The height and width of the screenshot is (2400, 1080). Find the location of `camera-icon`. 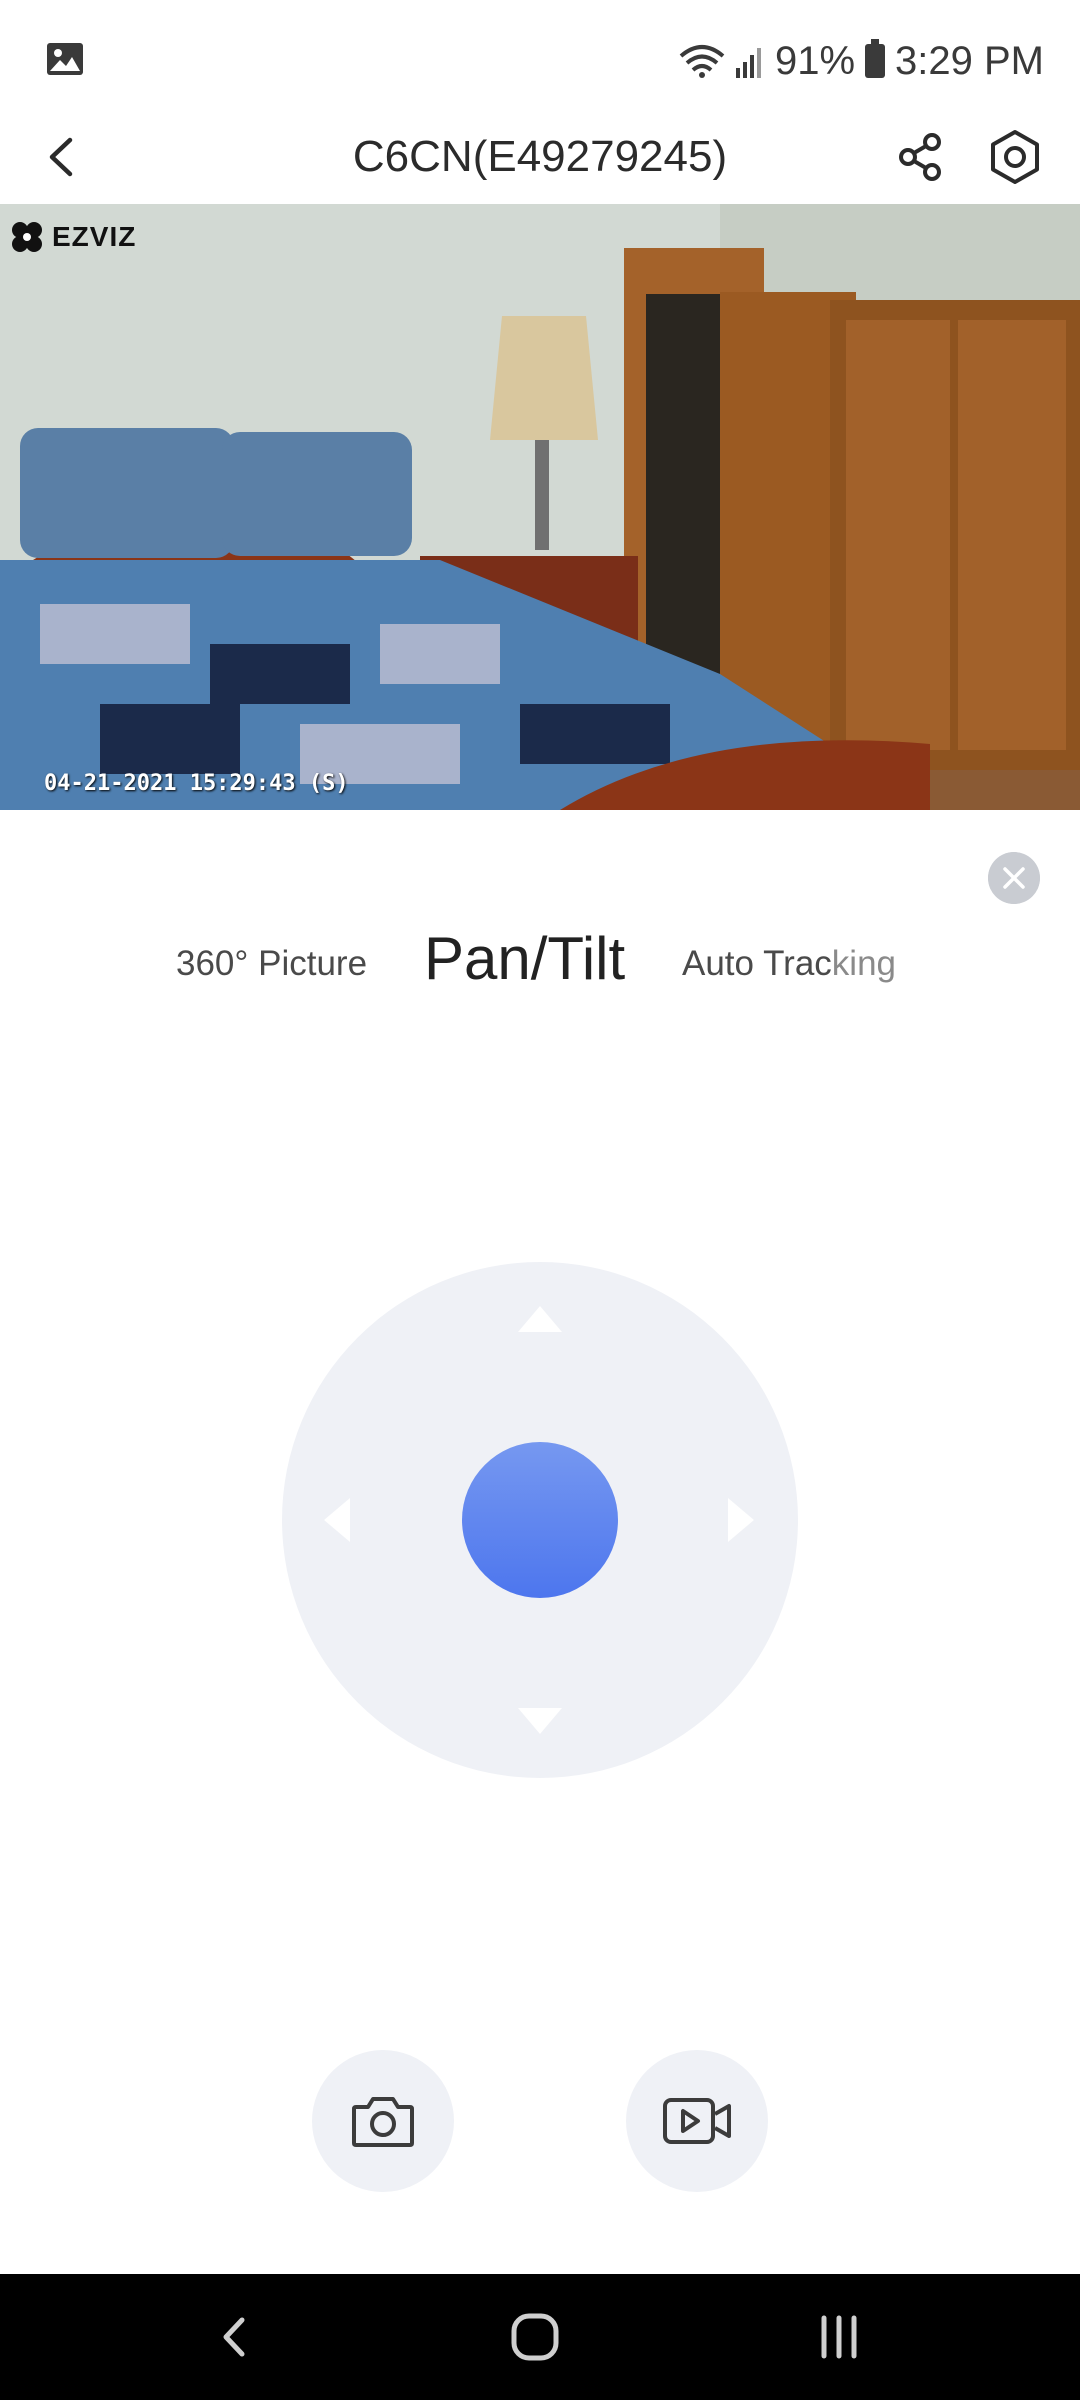

camera-icon is located at coordinates (383, 2122).